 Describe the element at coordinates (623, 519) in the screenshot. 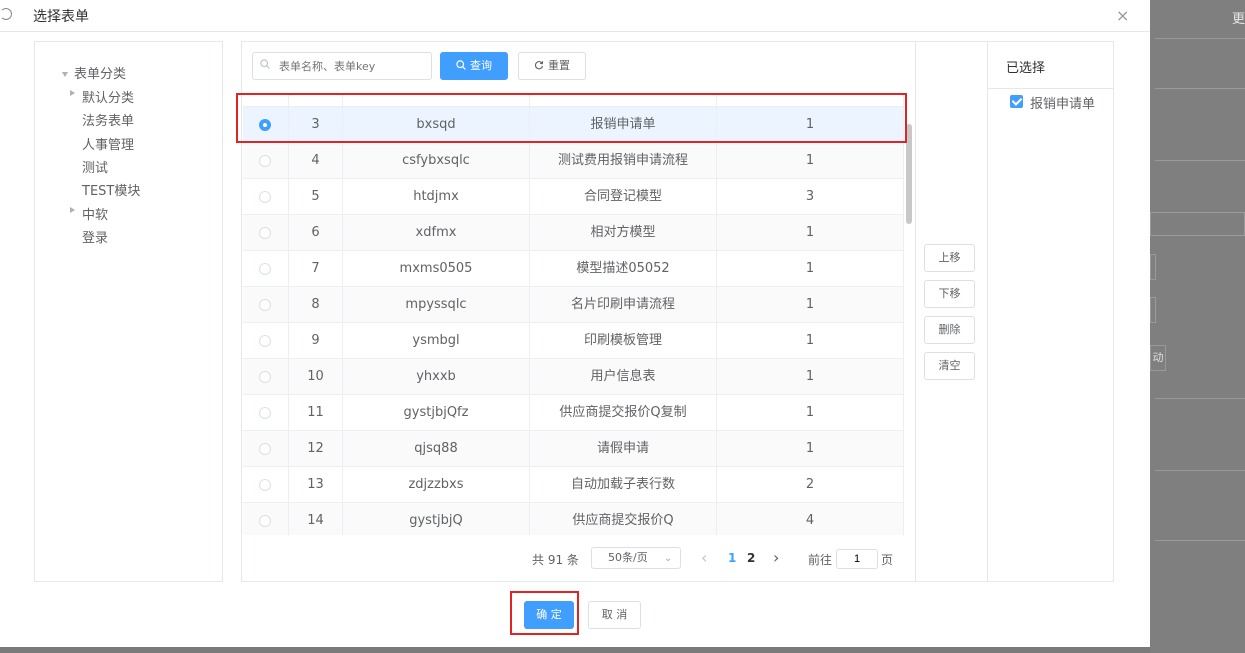

I see `form-name: 供应商提交报价Q` at that location.